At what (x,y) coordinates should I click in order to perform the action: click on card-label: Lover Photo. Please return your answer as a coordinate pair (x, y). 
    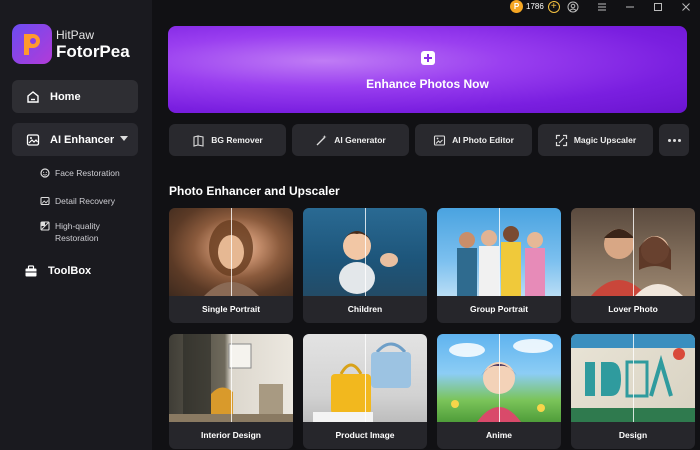
    Looking at the image, I should click on (633, 309).